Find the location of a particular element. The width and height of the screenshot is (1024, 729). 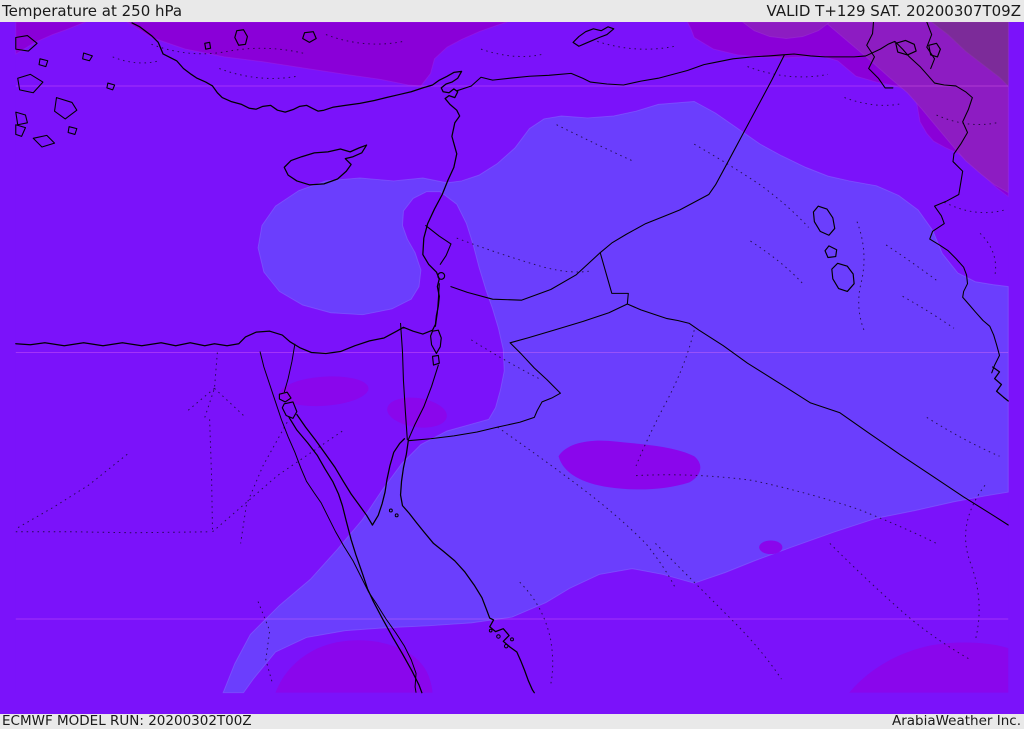

model-run-label: ECMWF MODEL RUN: 20200302T00Z is located at coordinates (127, 720).